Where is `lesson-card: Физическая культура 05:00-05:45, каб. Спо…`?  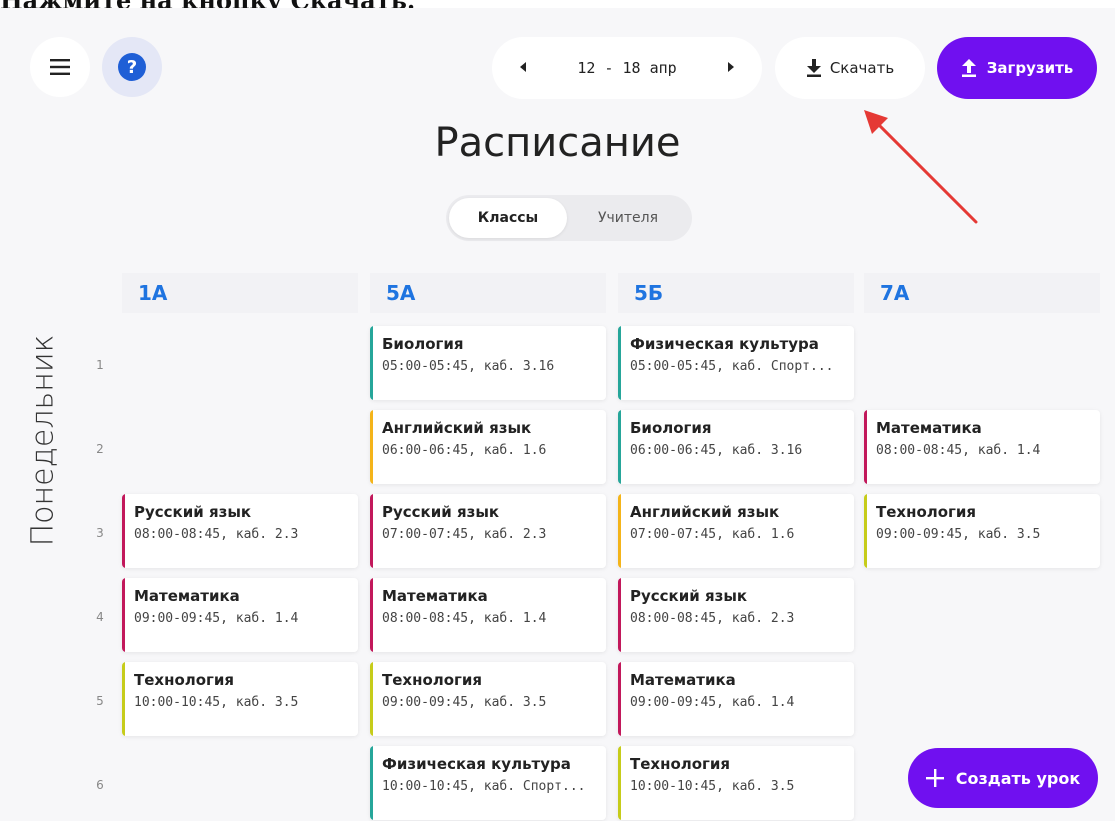 lesson-card: Физическая культура 05:00-05:45, каб. Спо… is located at coordinates (736, 363).